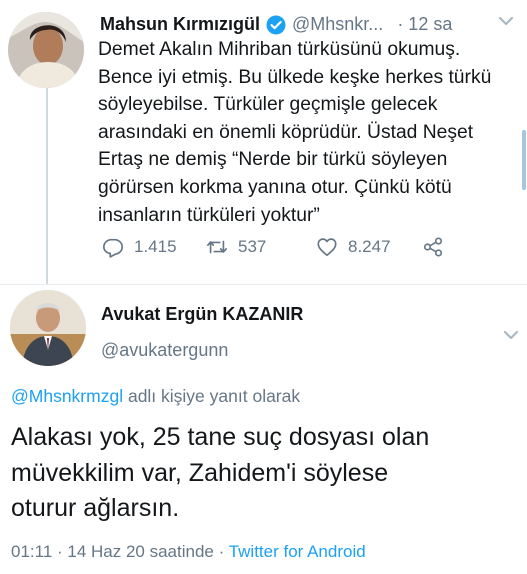  Describe the element at coordinates (327, 247) in the screenshot. I see `heart-icon` at that location.